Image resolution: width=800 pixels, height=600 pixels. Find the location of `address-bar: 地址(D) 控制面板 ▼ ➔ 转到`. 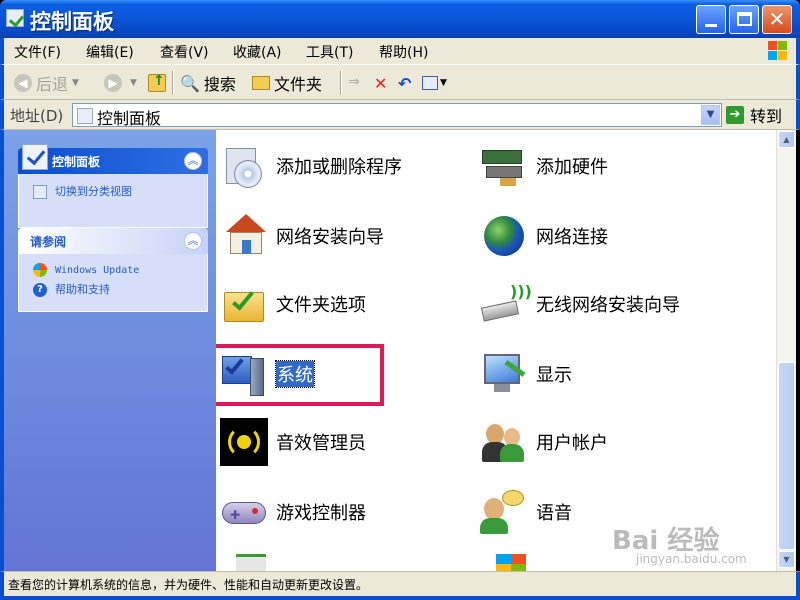

address-bar: 地址(D) 控制面板 ▼ ➔ 转到 is located at coordinates (400, 115).